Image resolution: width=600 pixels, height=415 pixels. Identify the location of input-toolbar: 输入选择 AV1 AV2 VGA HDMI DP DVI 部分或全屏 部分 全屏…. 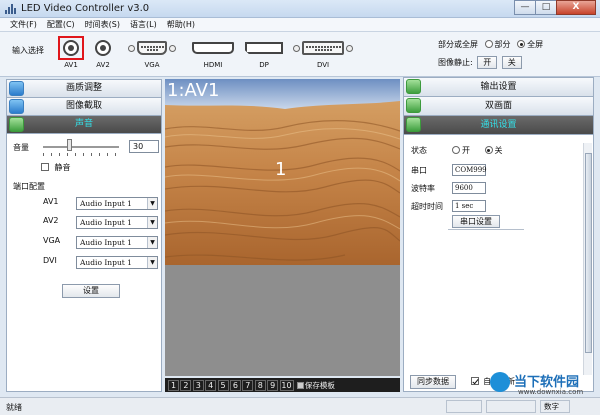
(300, 54).